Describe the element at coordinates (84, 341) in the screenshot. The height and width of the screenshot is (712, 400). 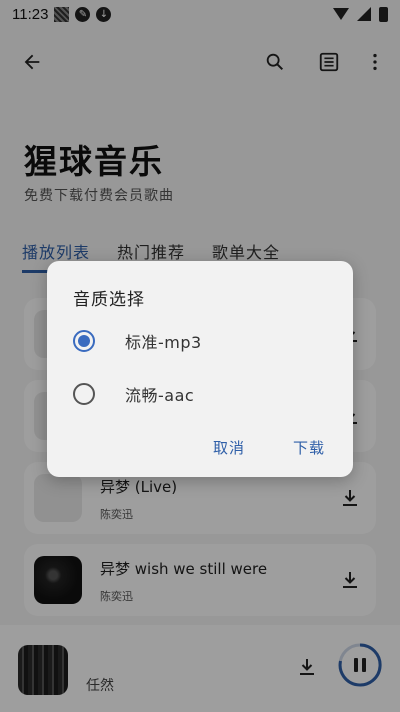
I see `radio-selected-icon` at that location.